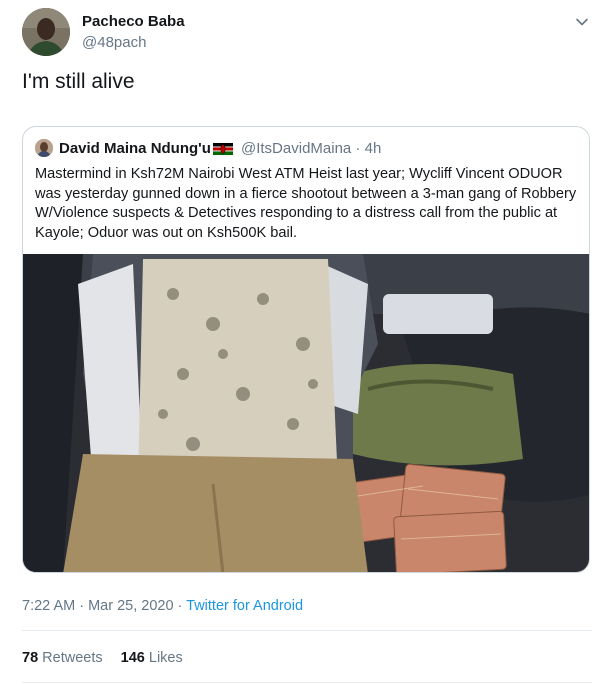 The width and height of the screenshot is (613, 685). Describe the element at coordinates (30, 658) in the screenshot. I see `retweets-count: 78` at that location.